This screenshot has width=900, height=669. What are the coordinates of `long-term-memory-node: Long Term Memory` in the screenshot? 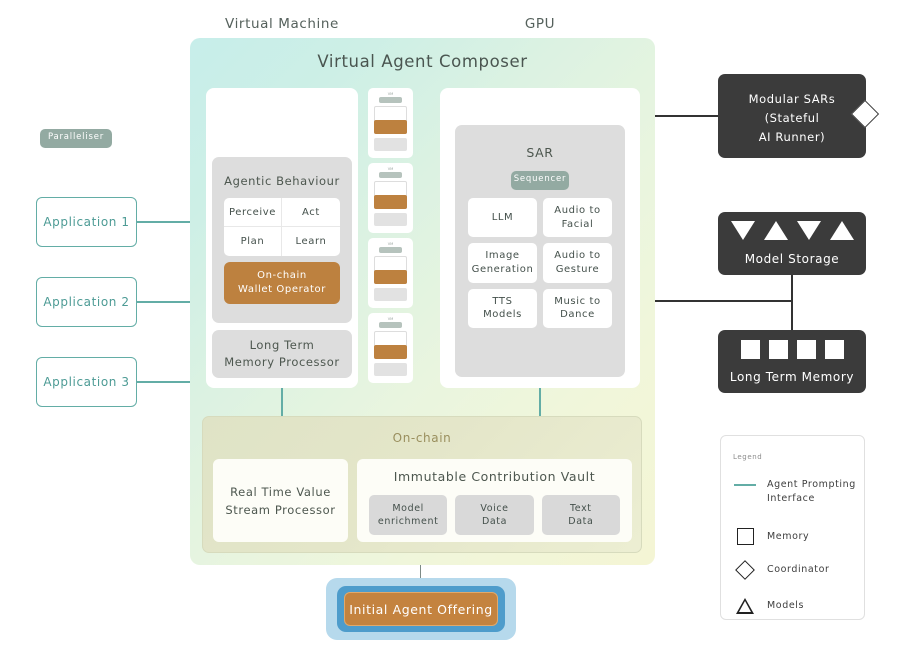 It's located at (792, 361).